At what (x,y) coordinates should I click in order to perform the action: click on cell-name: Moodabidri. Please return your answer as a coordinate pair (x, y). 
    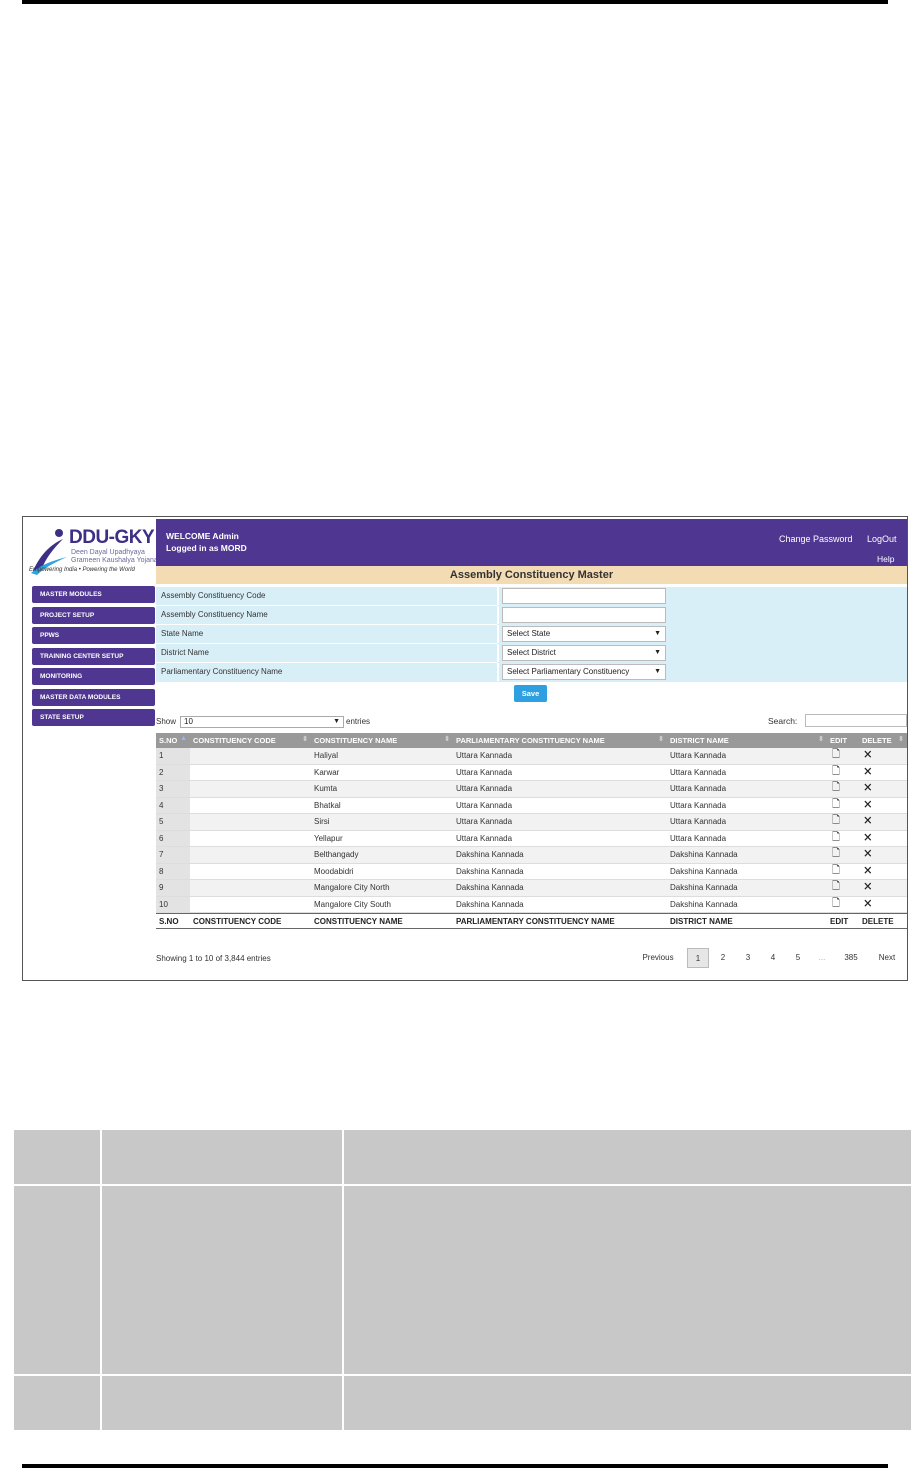
    Looking at the image, I should click on (334, 871).